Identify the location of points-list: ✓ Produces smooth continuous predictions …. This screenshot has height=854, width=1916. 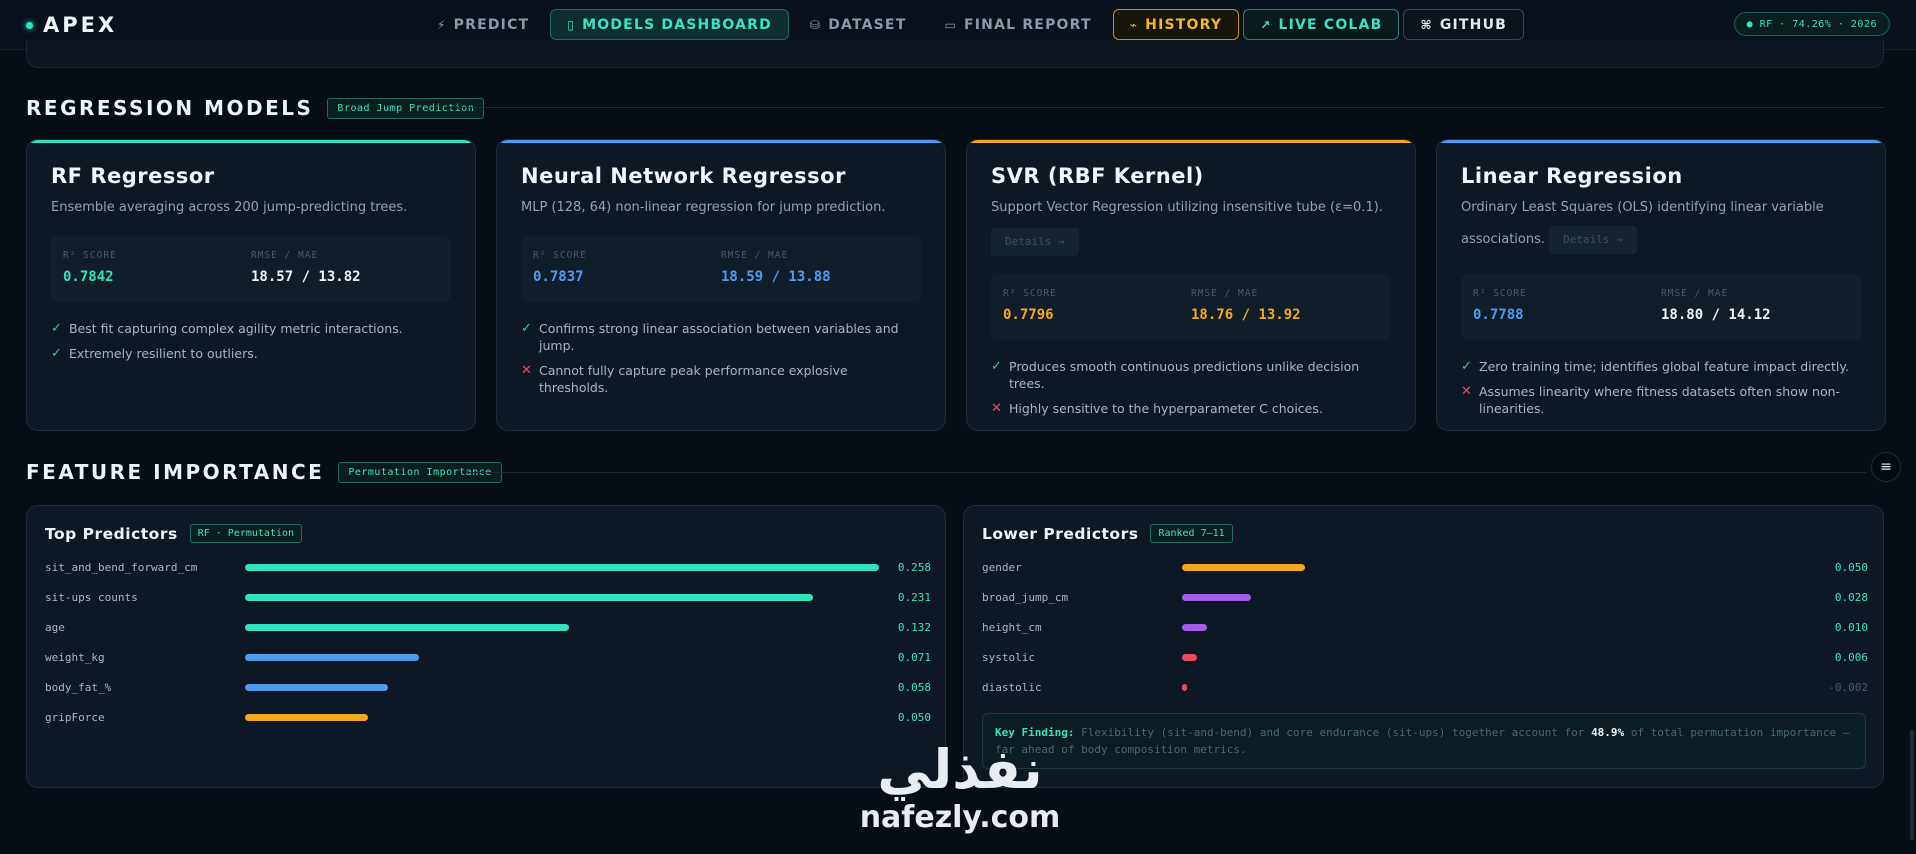
(1191, 387).